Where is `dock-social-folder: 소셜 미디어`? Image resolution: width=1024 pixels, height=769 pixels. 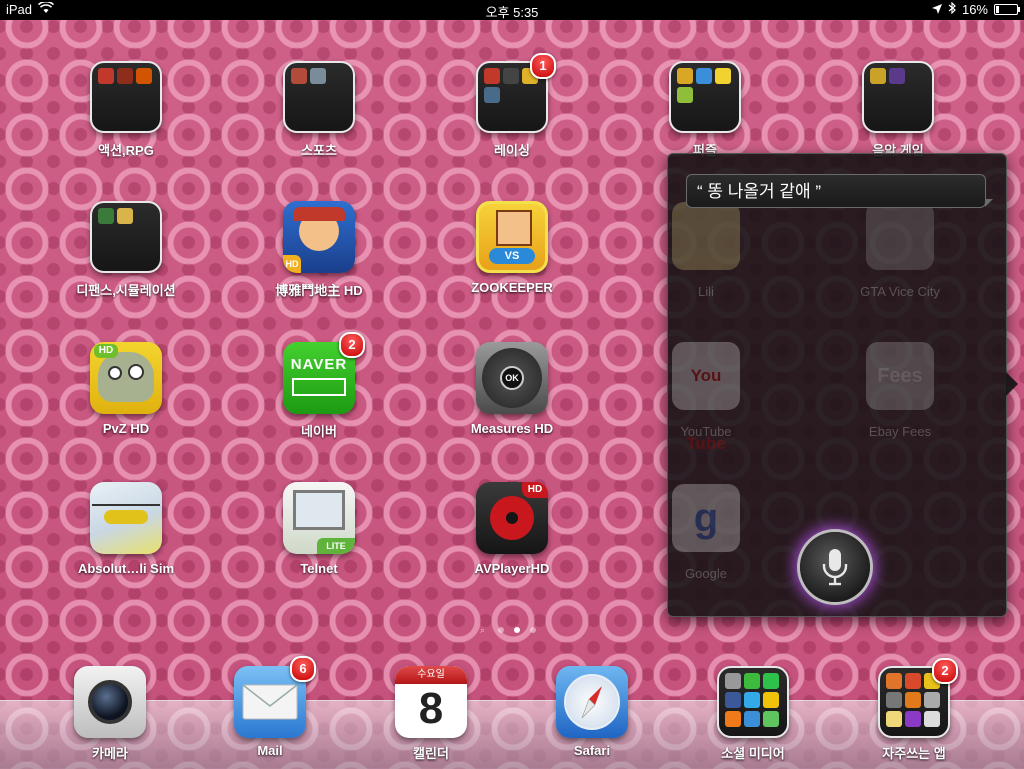 dock-social-folder: 소셜 미디어 is located at coordinates (753, 714).